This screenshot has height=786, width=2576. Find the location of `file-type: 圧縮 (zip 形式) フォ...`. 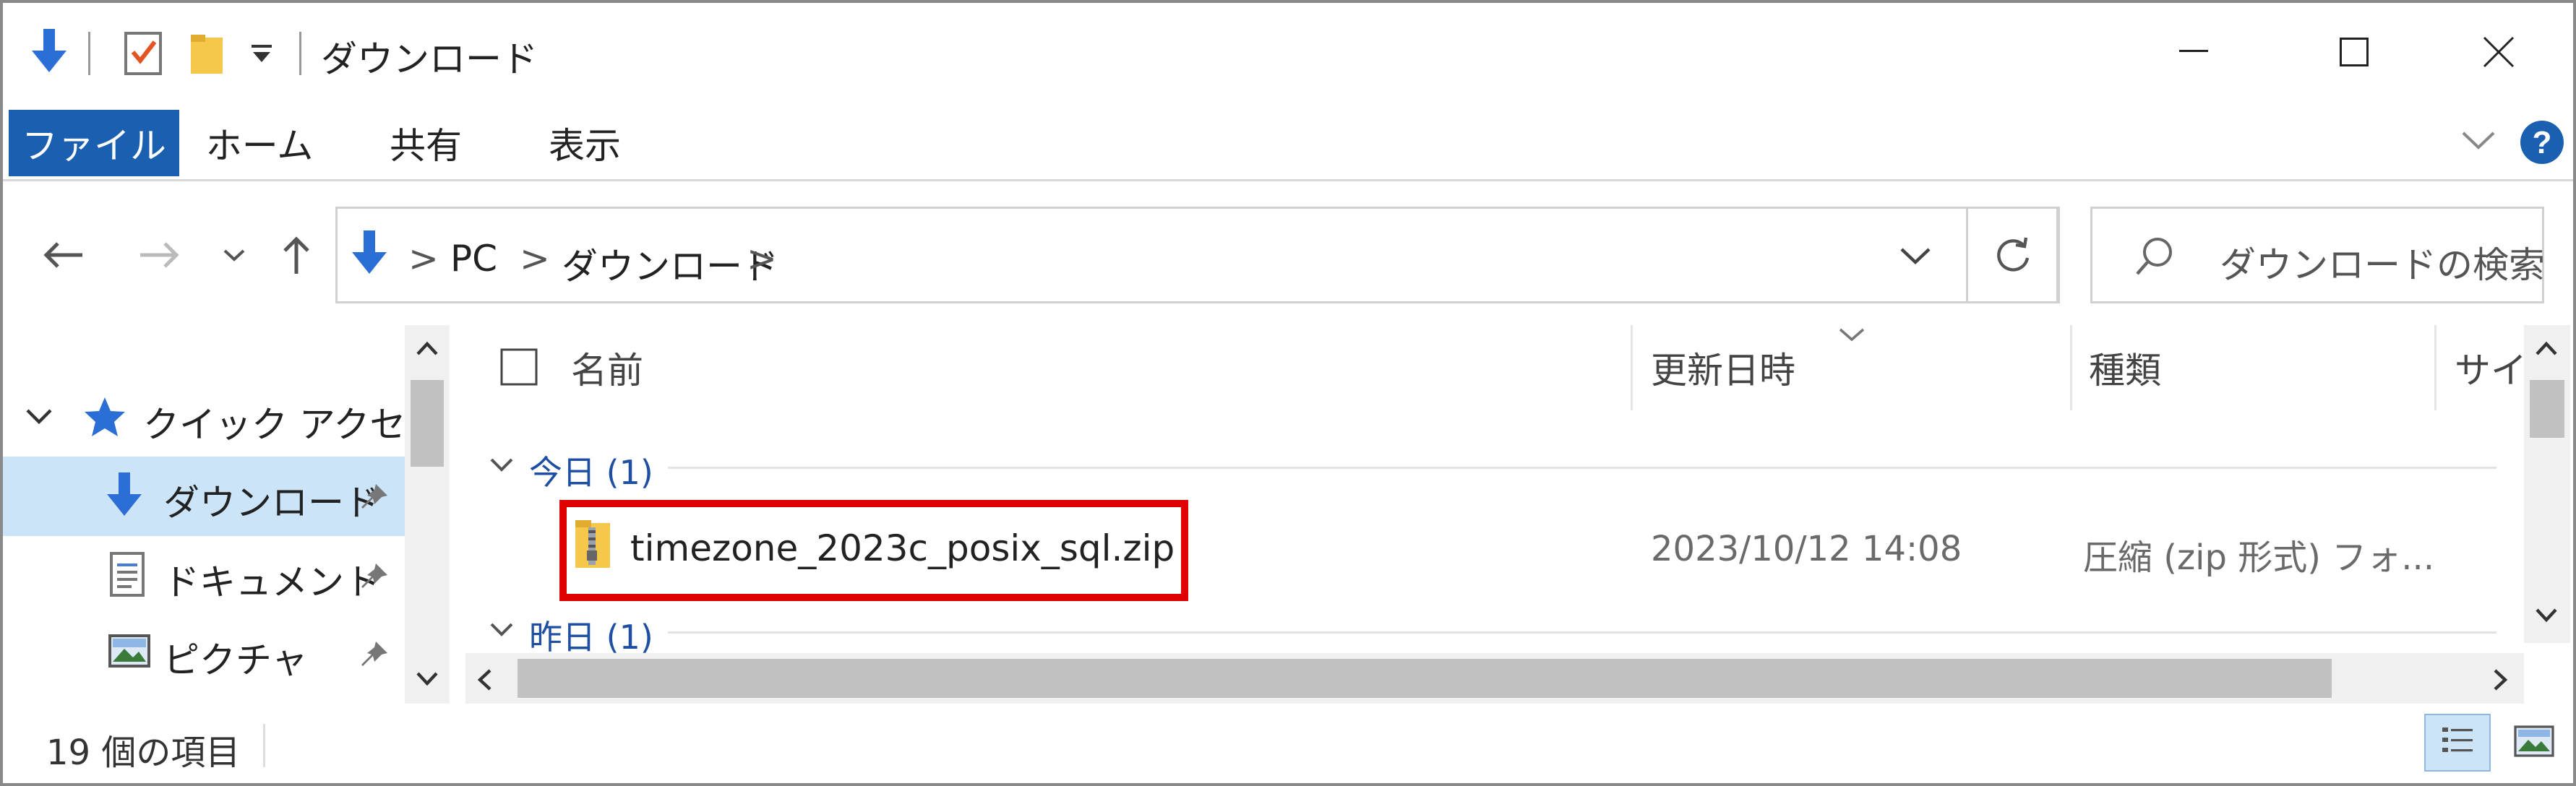

file-type: 圧縮 (zip 形式) フォ... is located at coordinates (2259, 557).